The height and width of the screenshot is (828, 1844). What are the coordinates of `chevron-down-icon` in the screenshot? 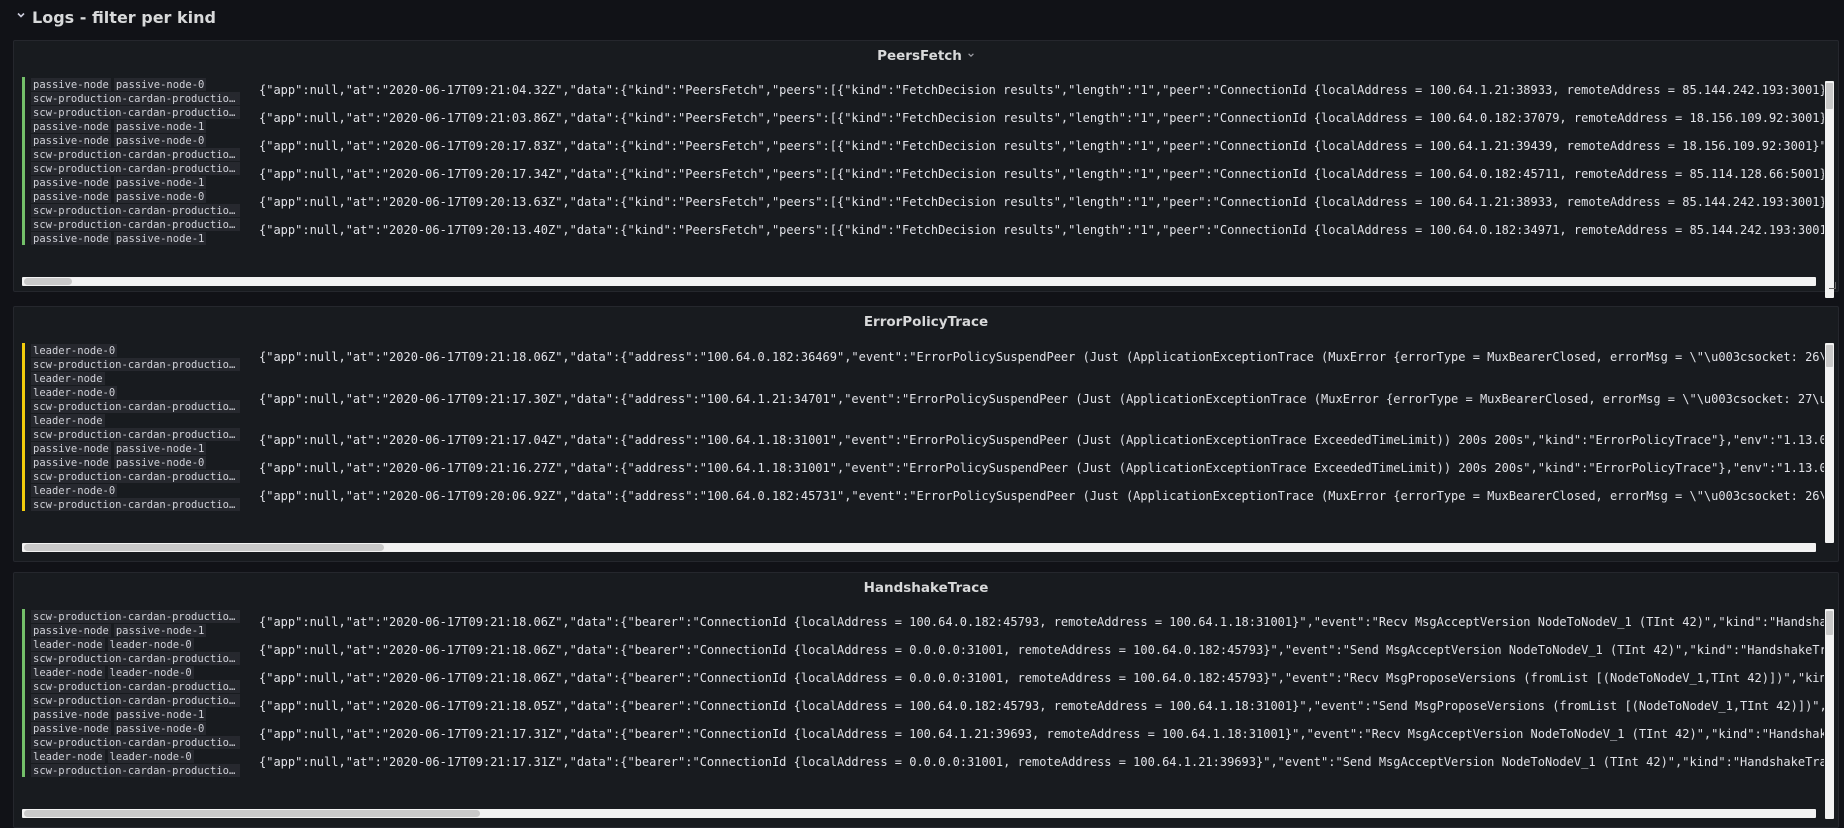 It's located at (21, 16).